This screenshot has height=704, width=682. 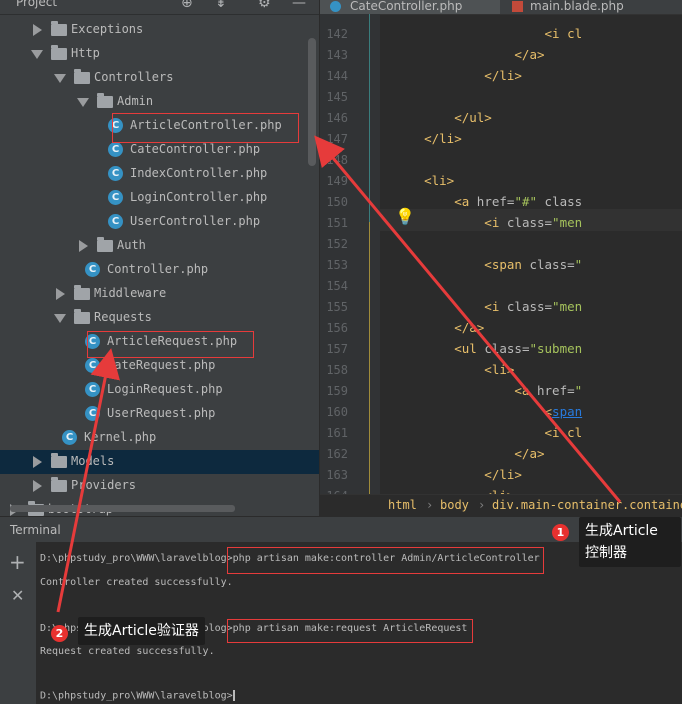 I want to click on cursor, so click(x=233, y=695).